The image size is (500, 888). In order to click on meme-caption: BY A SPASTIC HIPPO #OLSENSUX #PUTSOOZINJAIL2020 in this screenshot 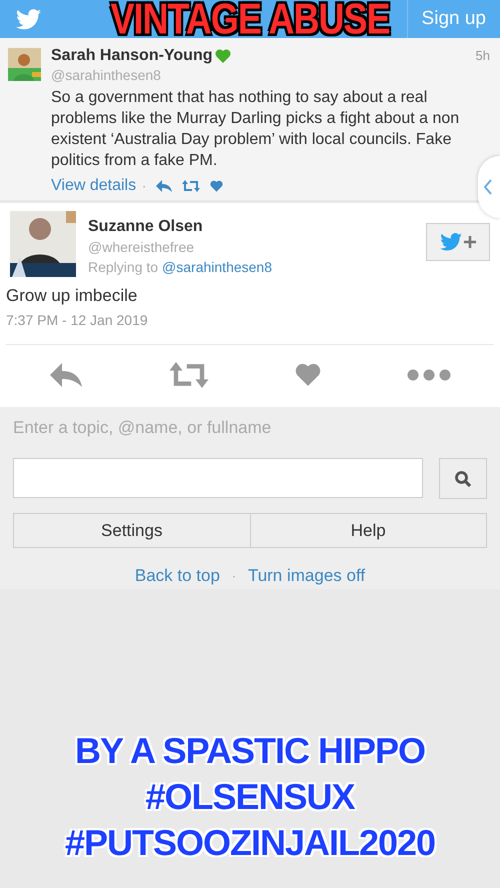, I will do `click(250, 797)`.